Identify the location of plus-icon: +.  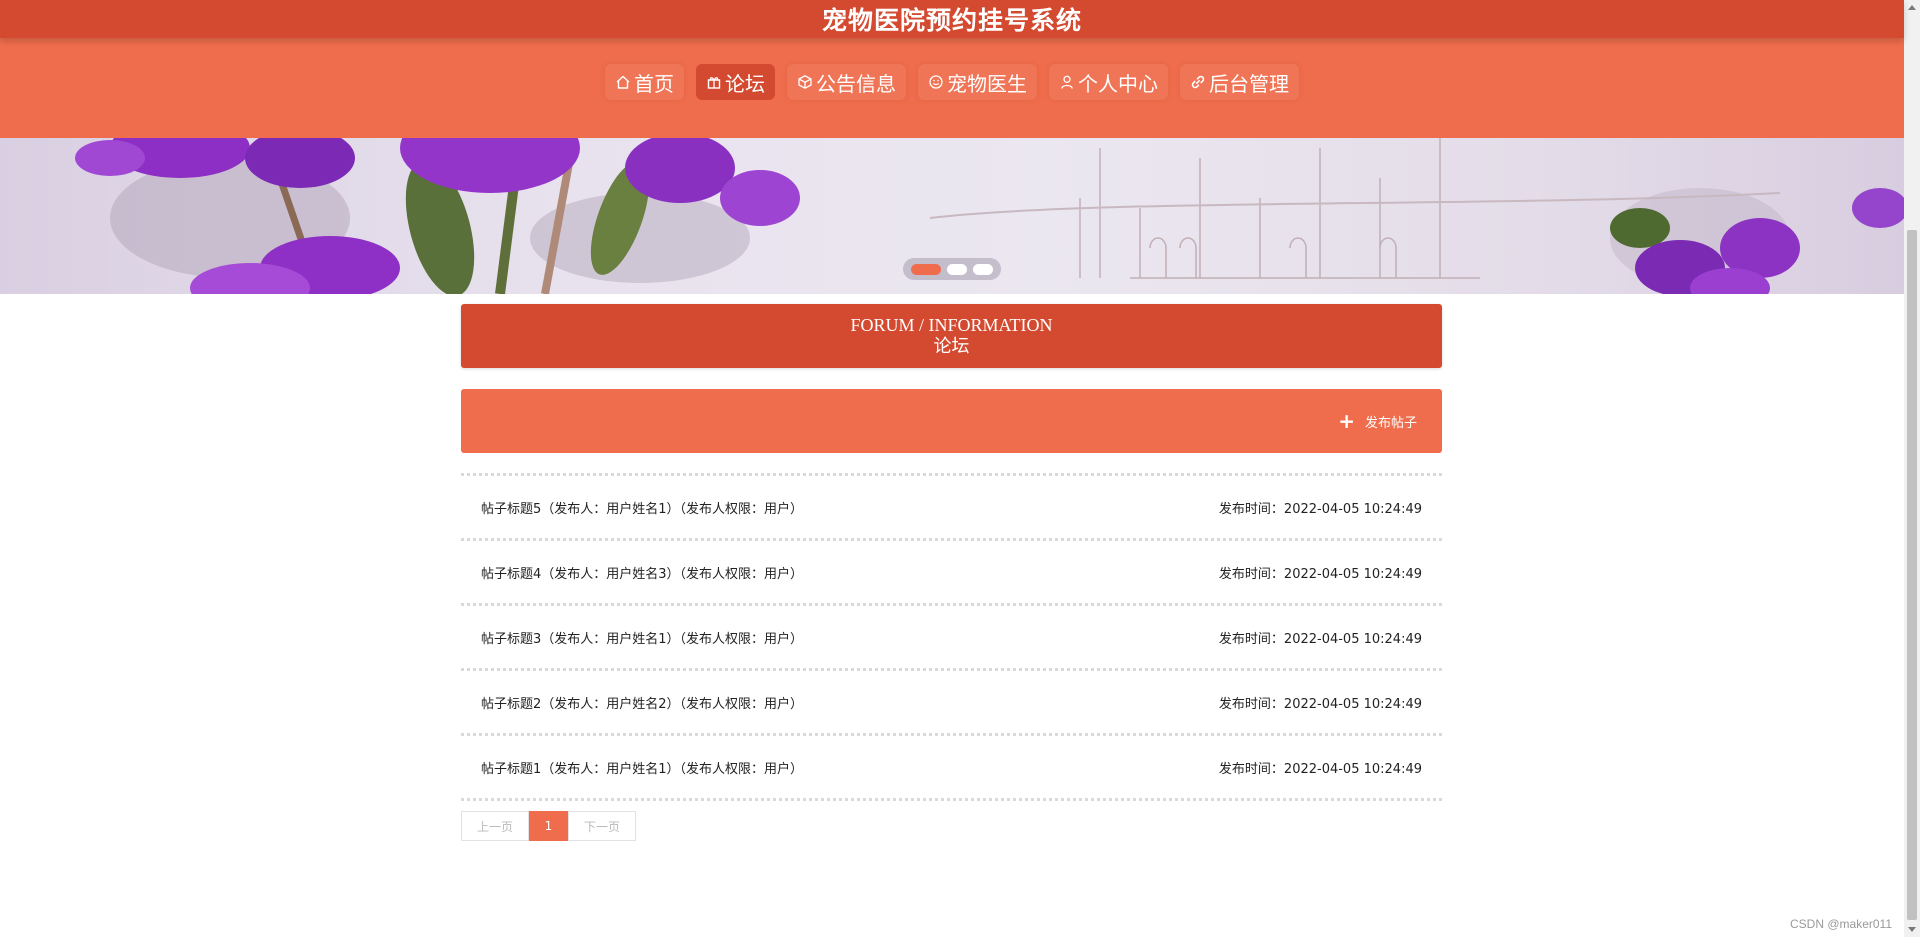
(1346, 421).